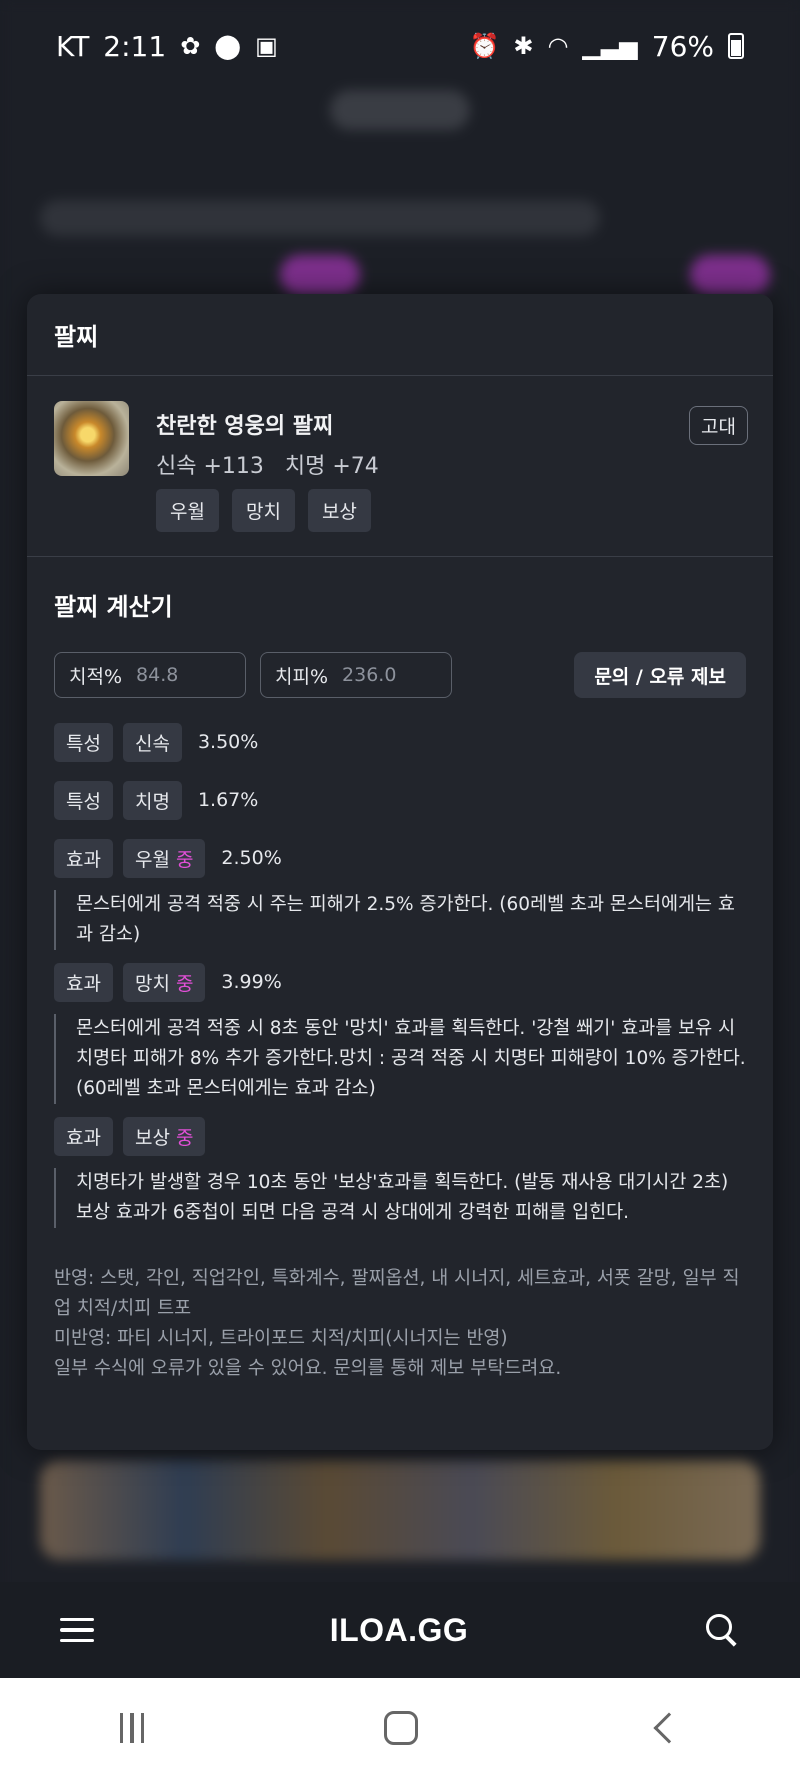 Image resolution: width=800 pixels, height=1778 pixels. What do you see at coordinates (152, 742) in the screenshot?
I see `row-name-chip: 신속` at bounding box center [152, 742].